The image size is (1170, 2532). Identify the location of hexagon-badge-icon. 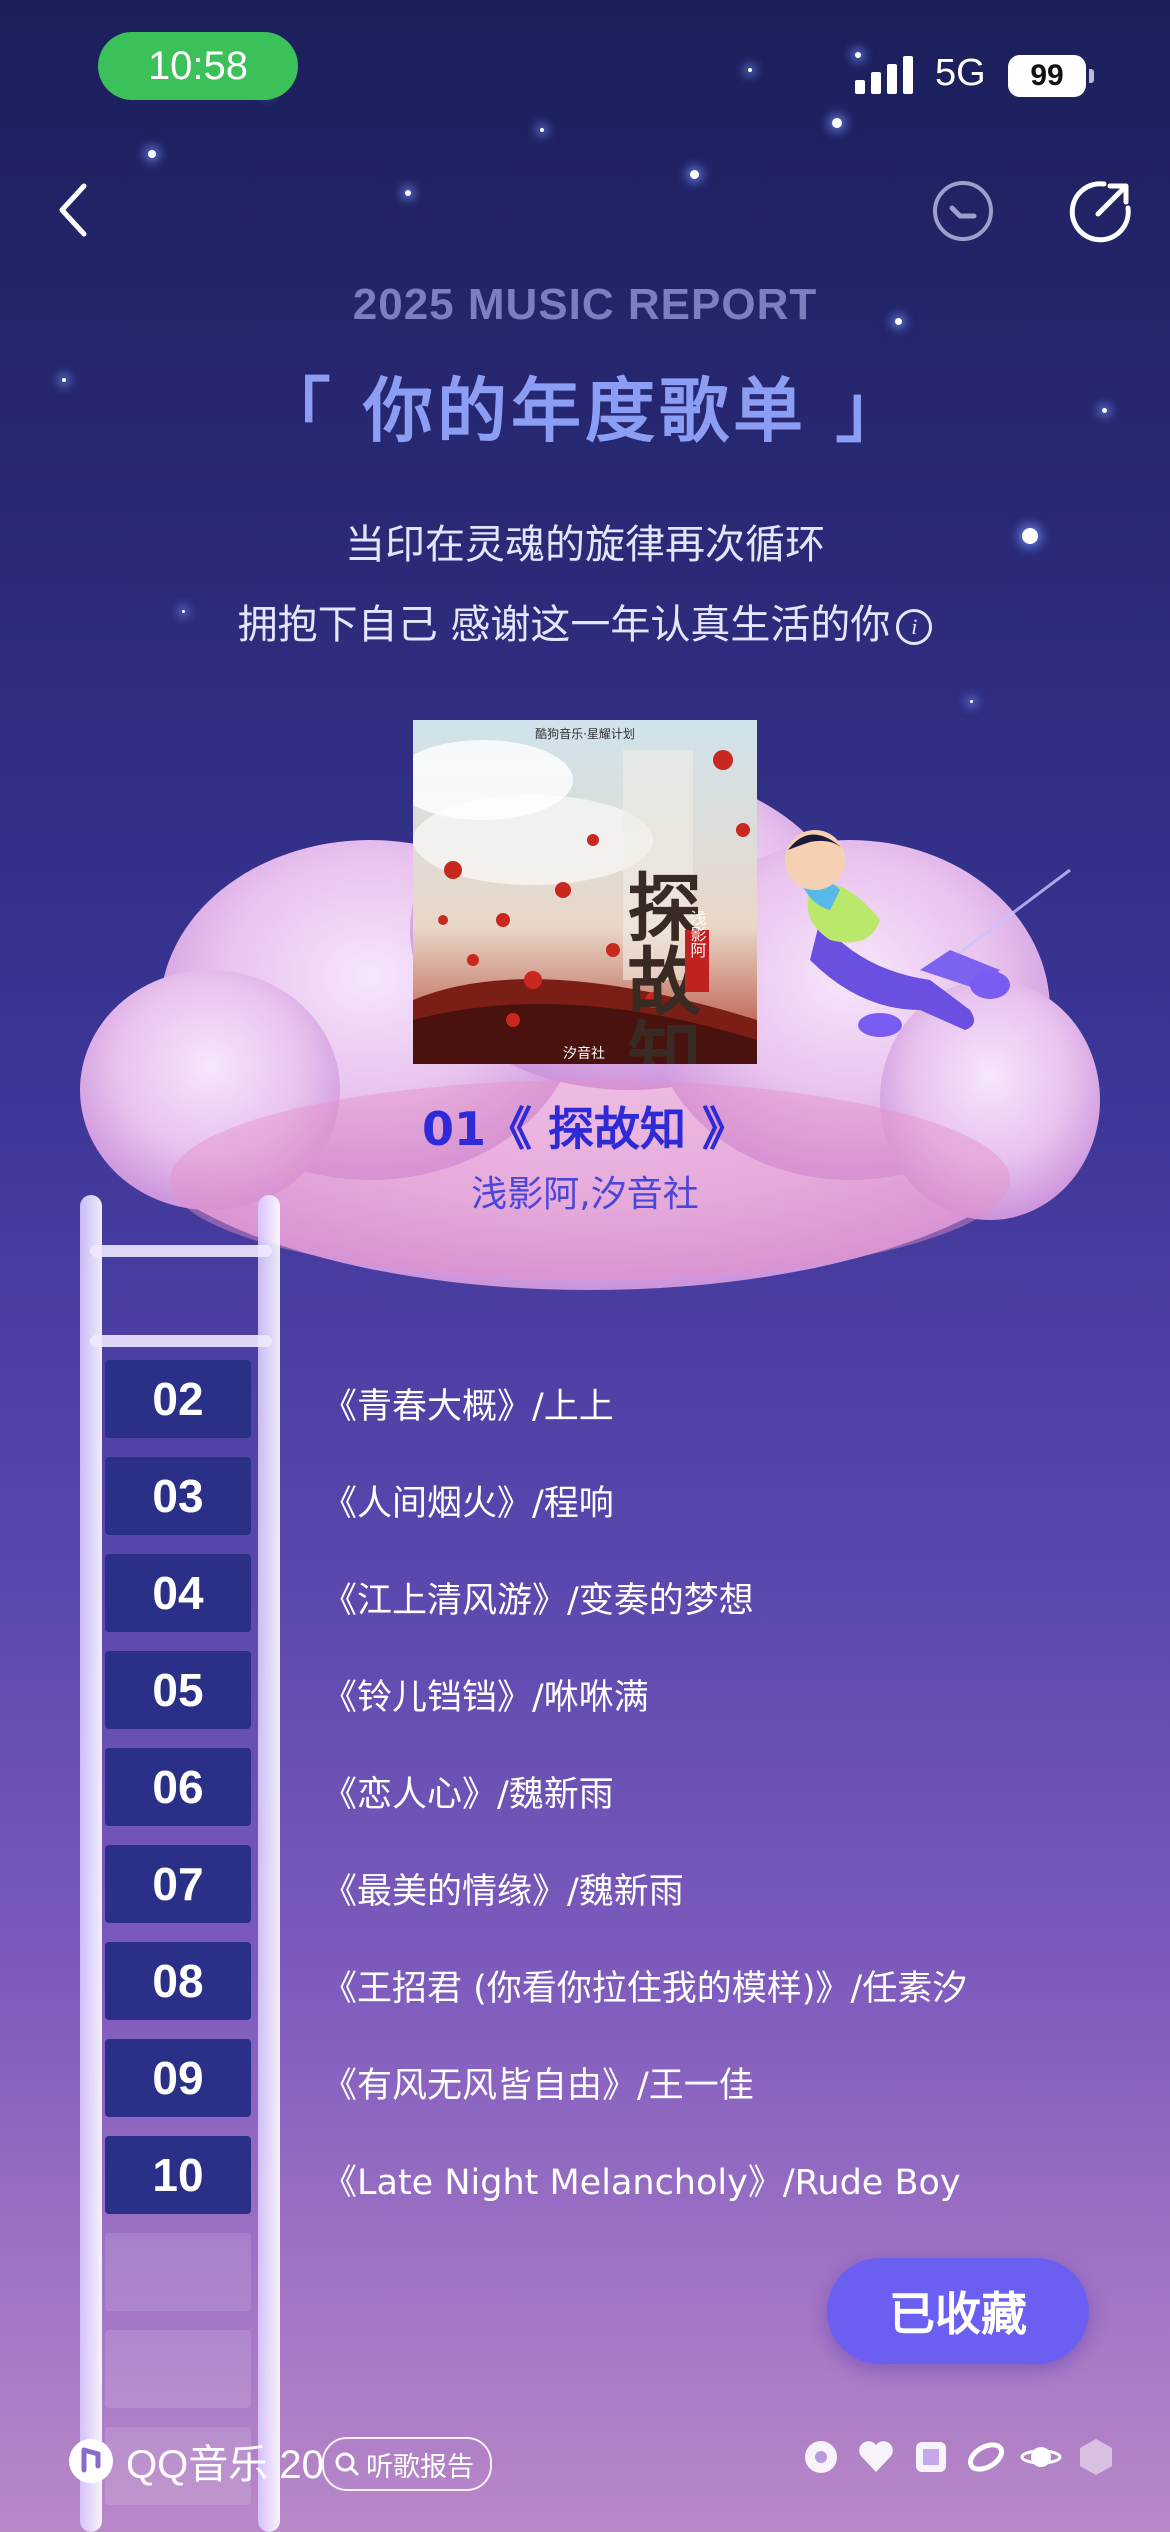
(1096, 2457).